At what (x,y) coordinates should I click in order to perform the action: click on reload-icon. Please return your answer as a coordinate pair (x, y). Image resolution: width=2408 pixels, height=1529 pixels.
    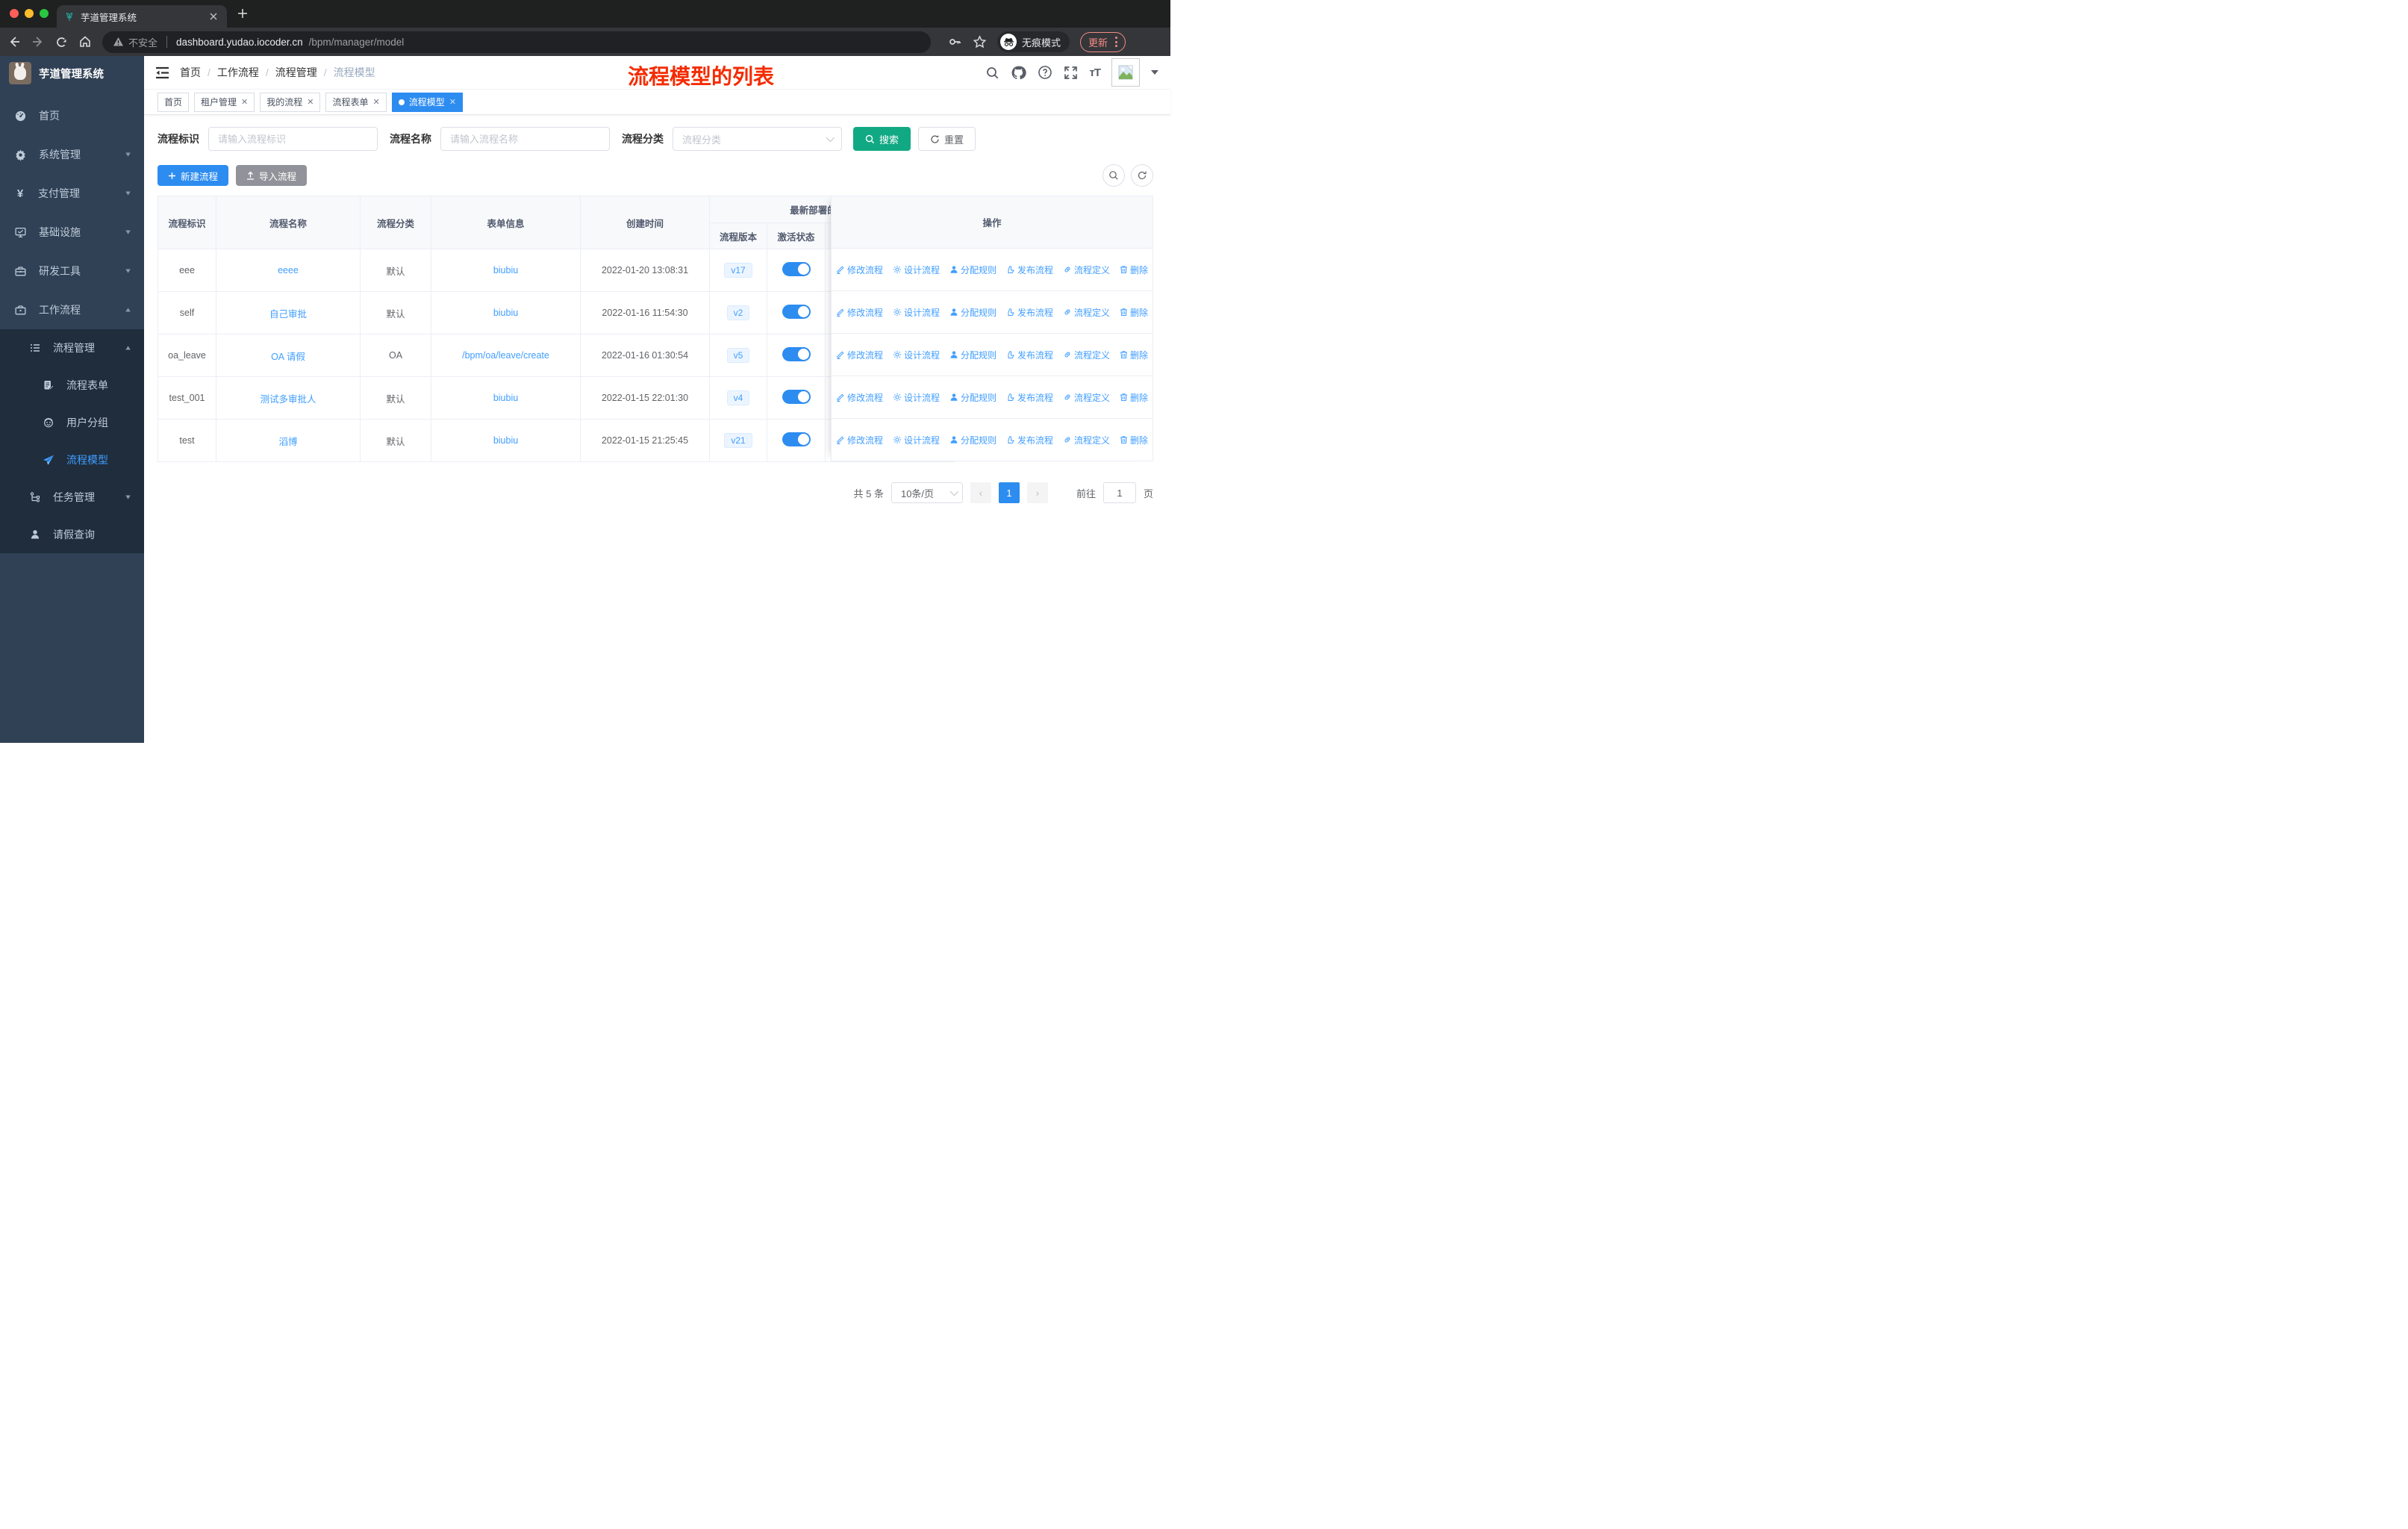
    Looking at the image, I should click on (61, 42).